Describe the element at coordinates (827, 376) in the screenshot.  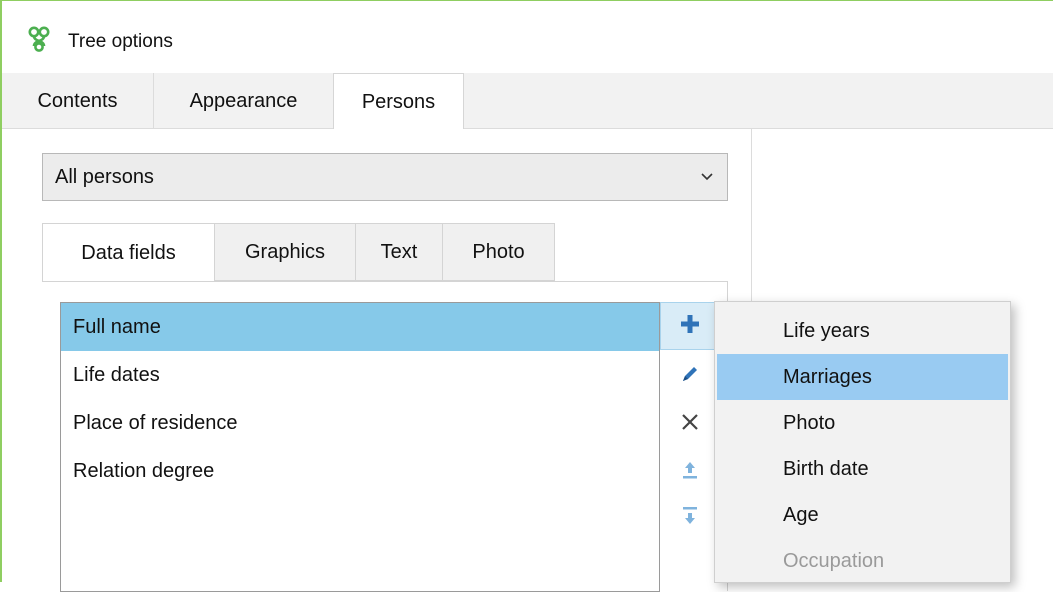
I see `menu-item-label: Marriages` at that location.